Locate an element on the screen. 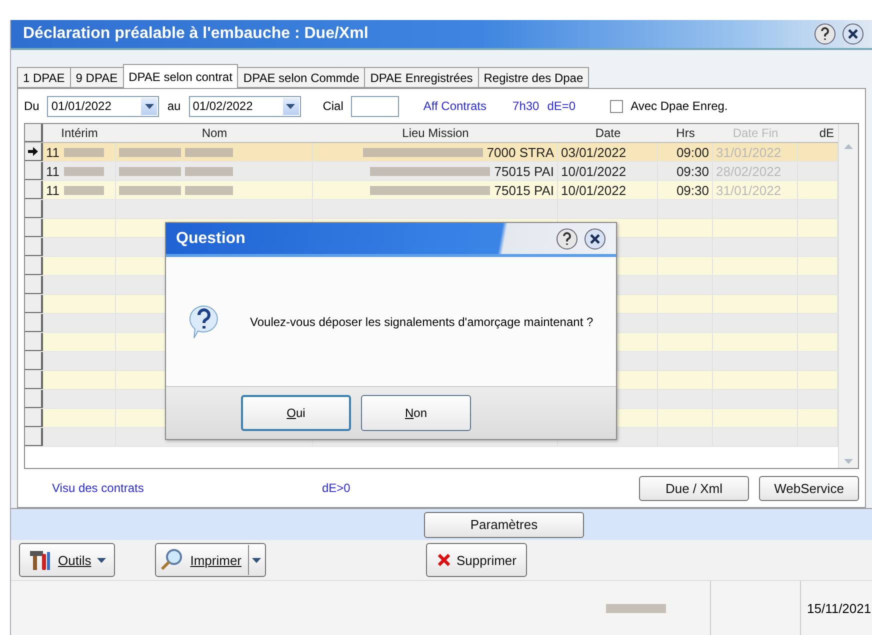  table-cell: 7000 STRA is located at coordinates (520, 152).